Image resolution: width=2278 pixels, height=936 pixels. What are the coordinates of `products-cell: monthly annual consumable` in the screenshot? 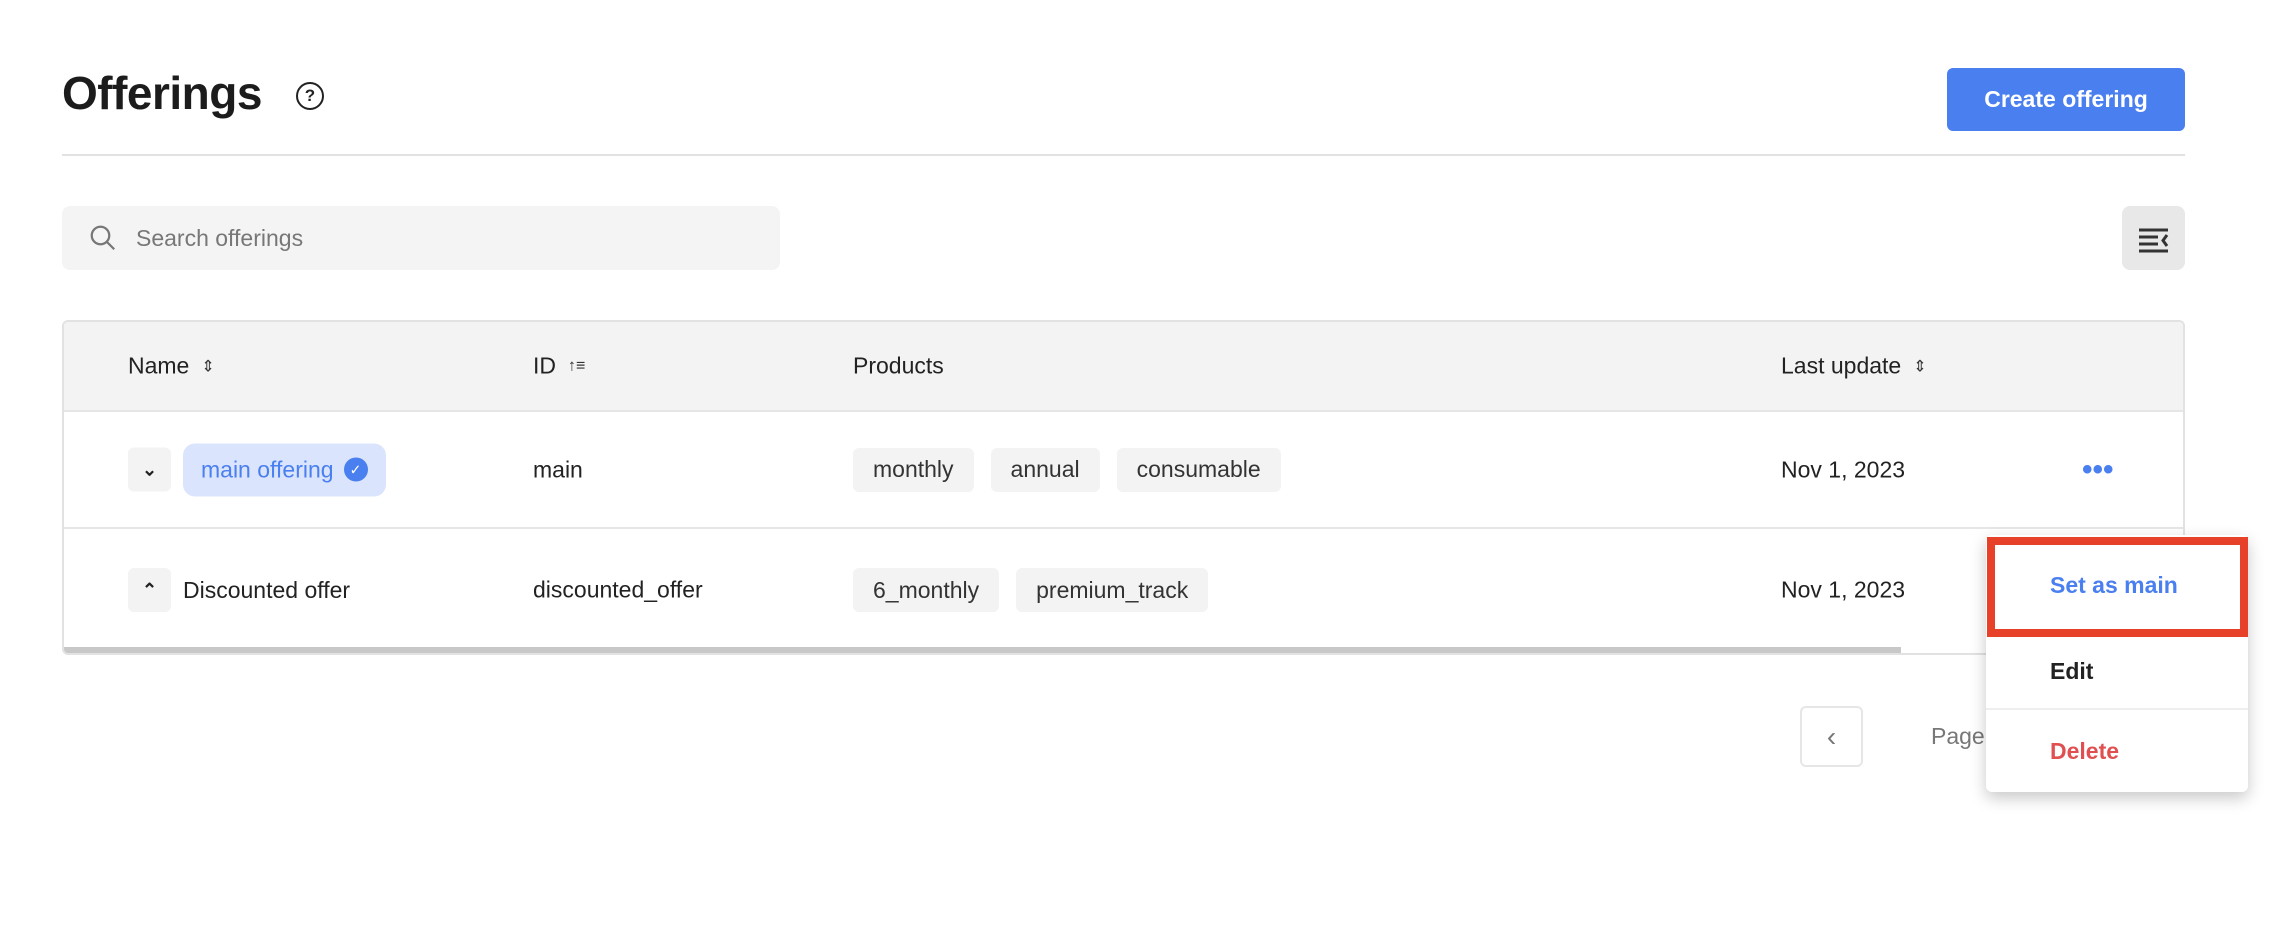 It's located at (1067, 469).